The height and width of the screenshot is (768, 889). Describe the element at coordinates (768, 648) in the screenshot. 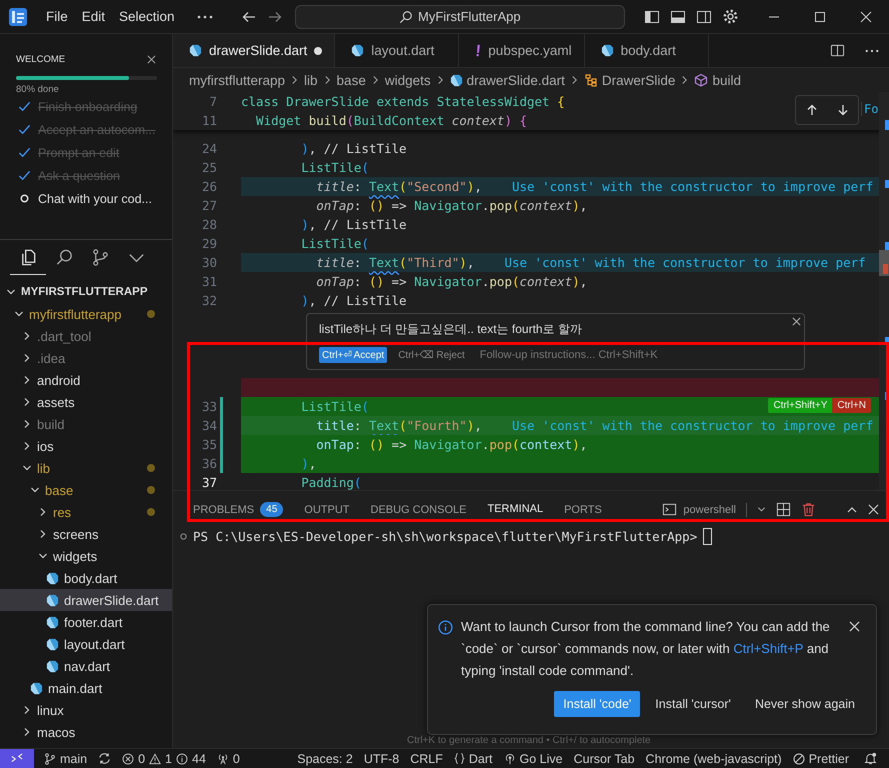

I see `shortcut-link: Ctrl+Shift+P` at that location.